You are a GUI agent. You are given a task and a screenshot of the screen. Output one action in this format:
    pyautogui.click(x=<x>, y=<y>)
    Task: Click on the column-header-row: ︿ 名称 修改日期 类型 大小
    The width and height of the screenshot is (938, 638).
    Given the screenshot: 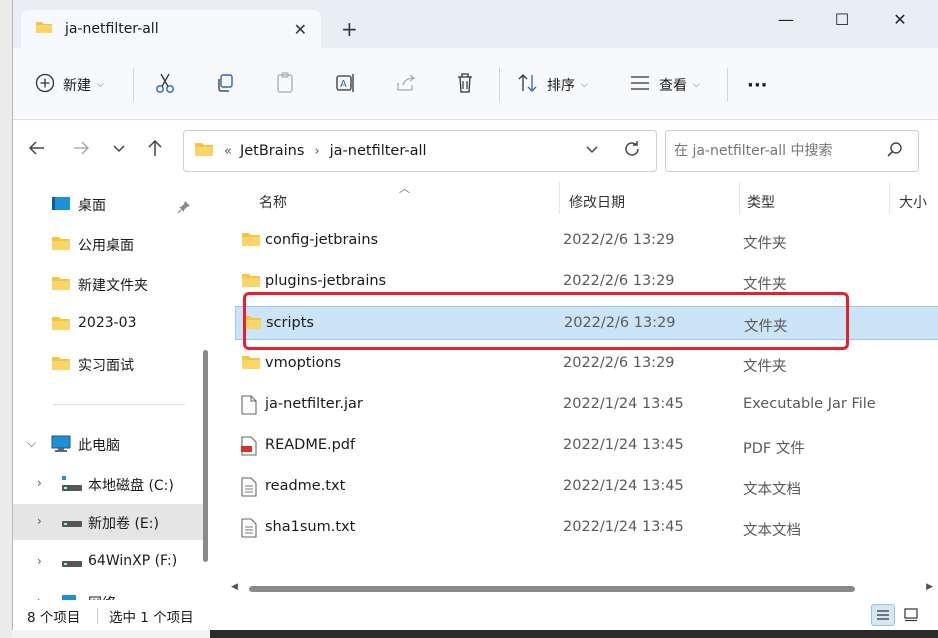 What is the action you would take?
    pyautogui.click(x=578, y=201)
    